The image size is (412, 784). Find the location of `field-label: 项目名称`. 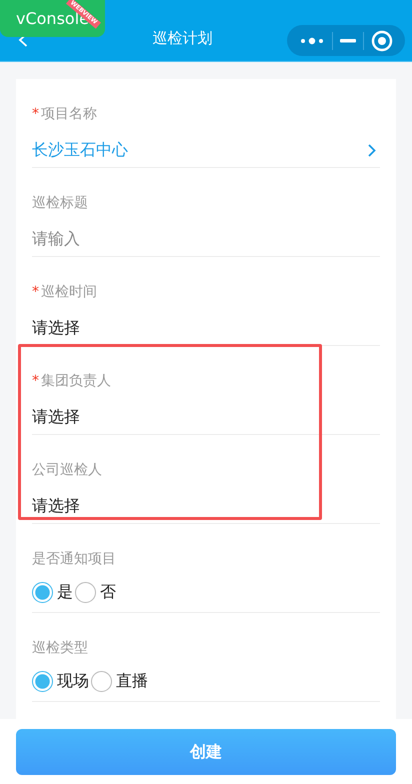

field-label: 项目名称 is located at coordinates (69, 114).